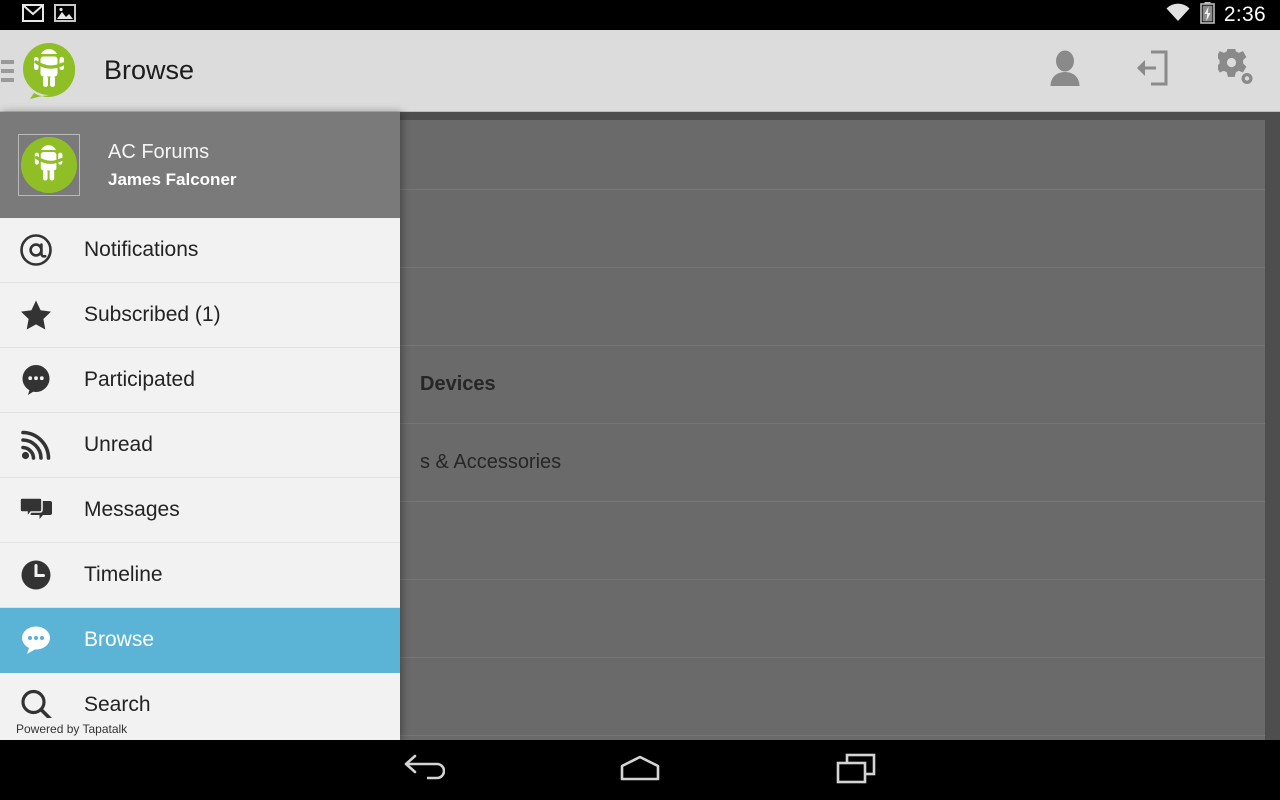 The width and height of the screenshot is (1280, 800). I want to click on avatar, so click(49, 165).